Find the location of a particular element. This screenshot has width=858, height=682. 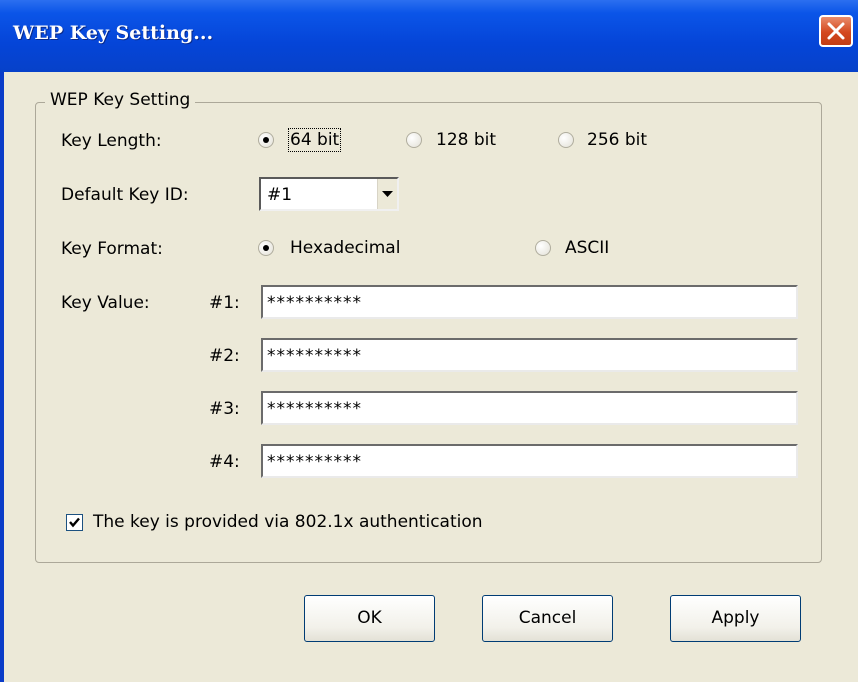

key-2-id: #2: is located at coordinates (224, 356).